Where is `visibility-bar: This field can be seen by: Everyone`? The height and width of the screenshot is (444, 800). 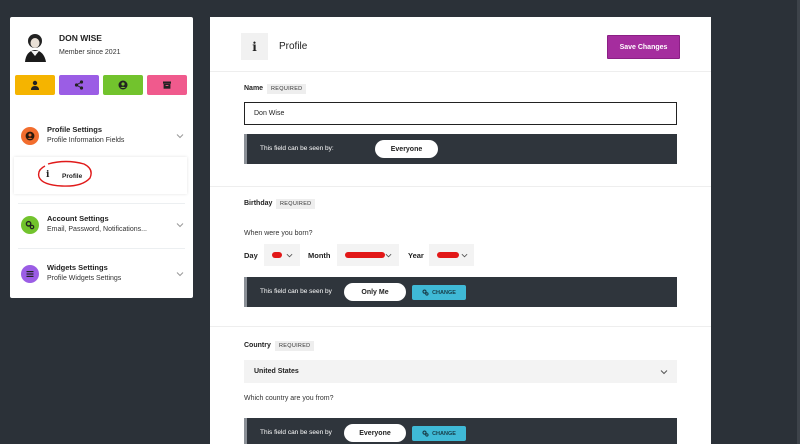
visibility-bar: This field can be seen by: Everyone is located at coordinates (460, 149).